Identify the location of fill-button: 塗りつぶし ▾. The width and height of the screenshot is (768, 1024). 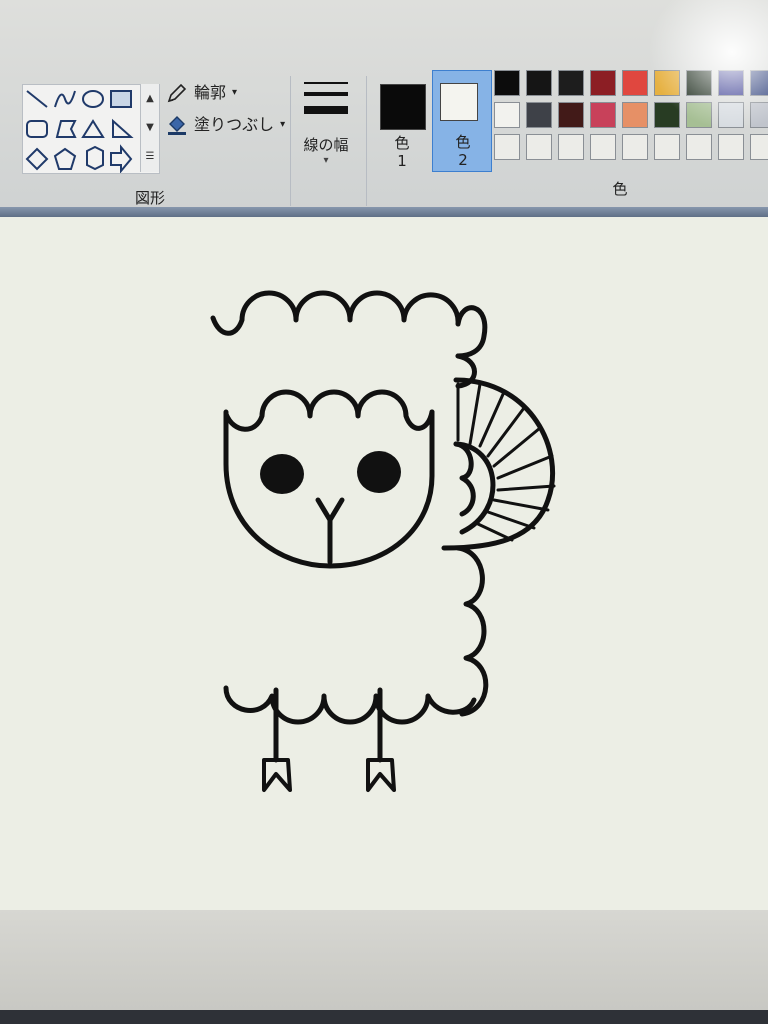
(225, 125).